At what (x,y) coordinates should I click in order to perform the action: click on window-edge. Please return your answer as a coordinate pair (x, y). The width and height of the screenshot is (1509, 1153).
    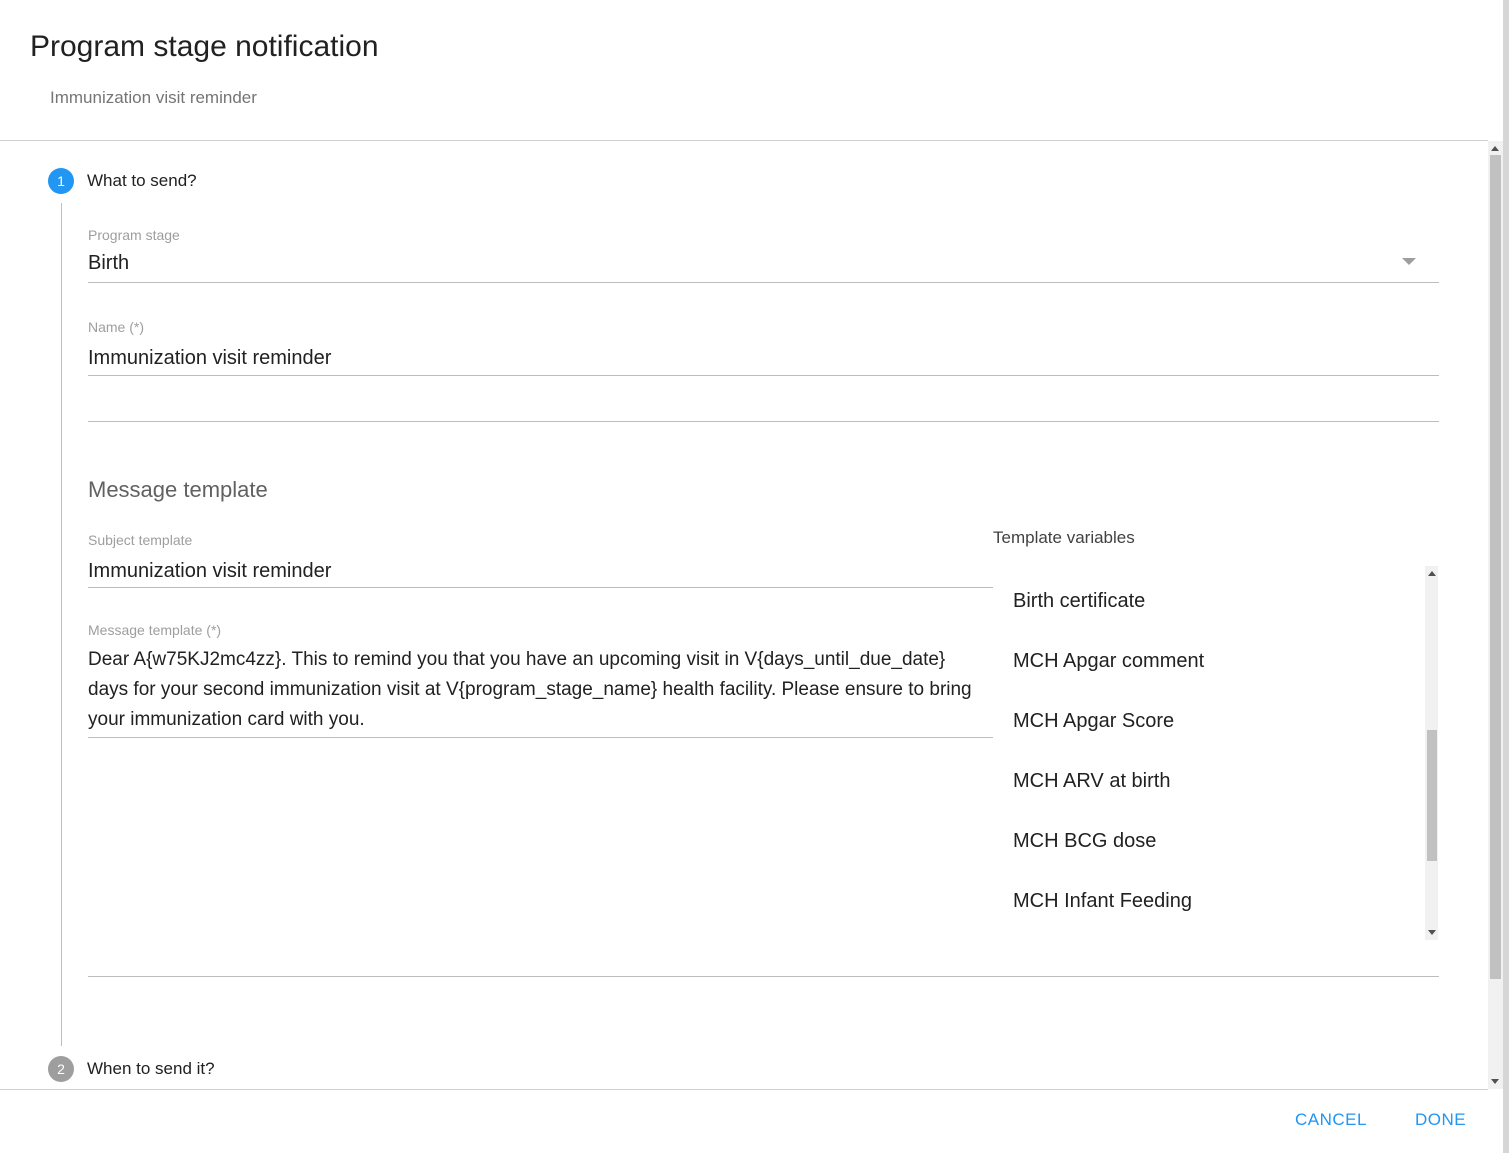
    Looking at the image, I should click on (1506, 576).